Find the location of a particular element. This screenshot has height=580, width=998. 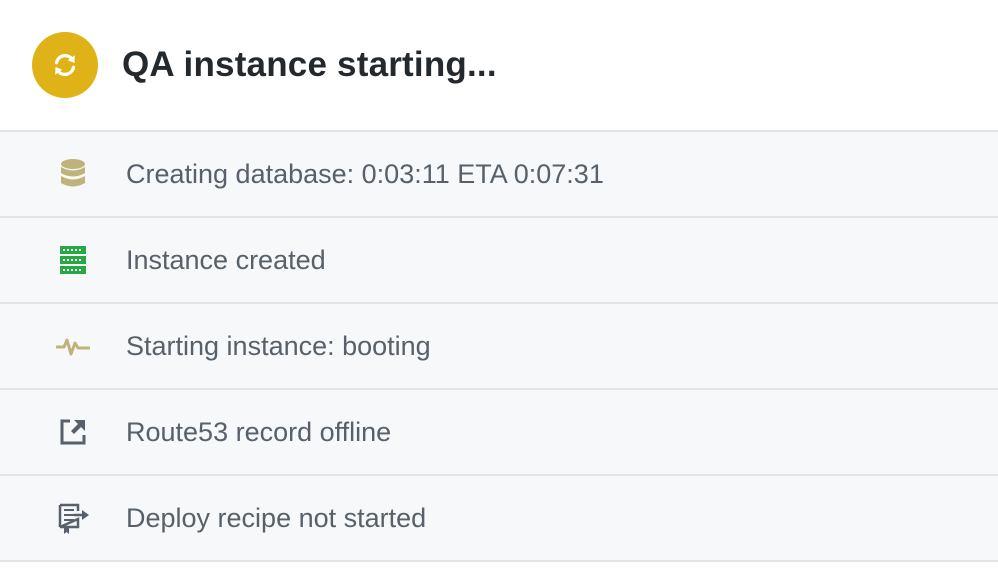

step-route53-record: Route53 record offline is located at coordinates (499, 433).